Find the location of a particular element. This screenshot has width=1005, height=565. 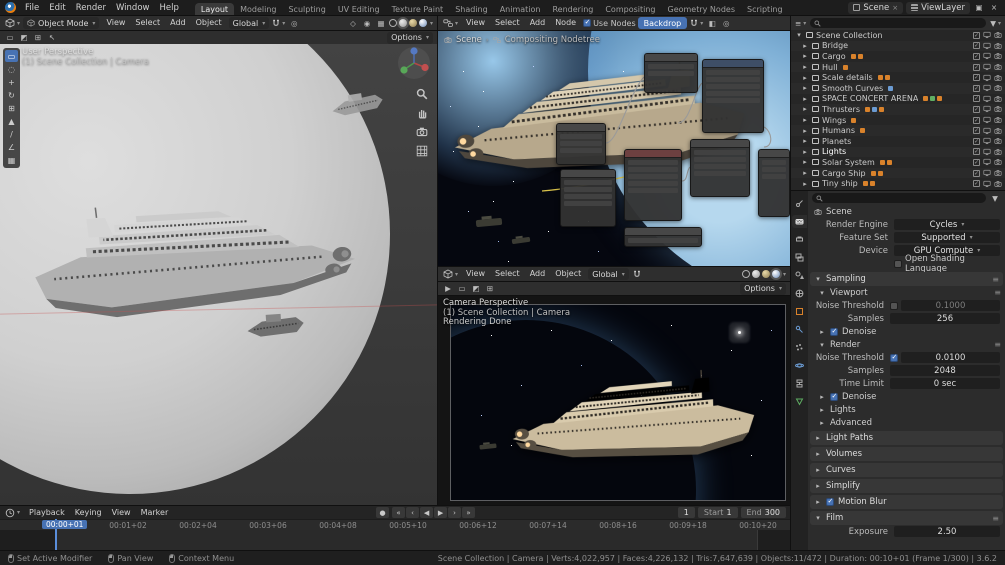

subsection-viewport: ▾ Viewport ≡ is located at coordinates (906, 292).